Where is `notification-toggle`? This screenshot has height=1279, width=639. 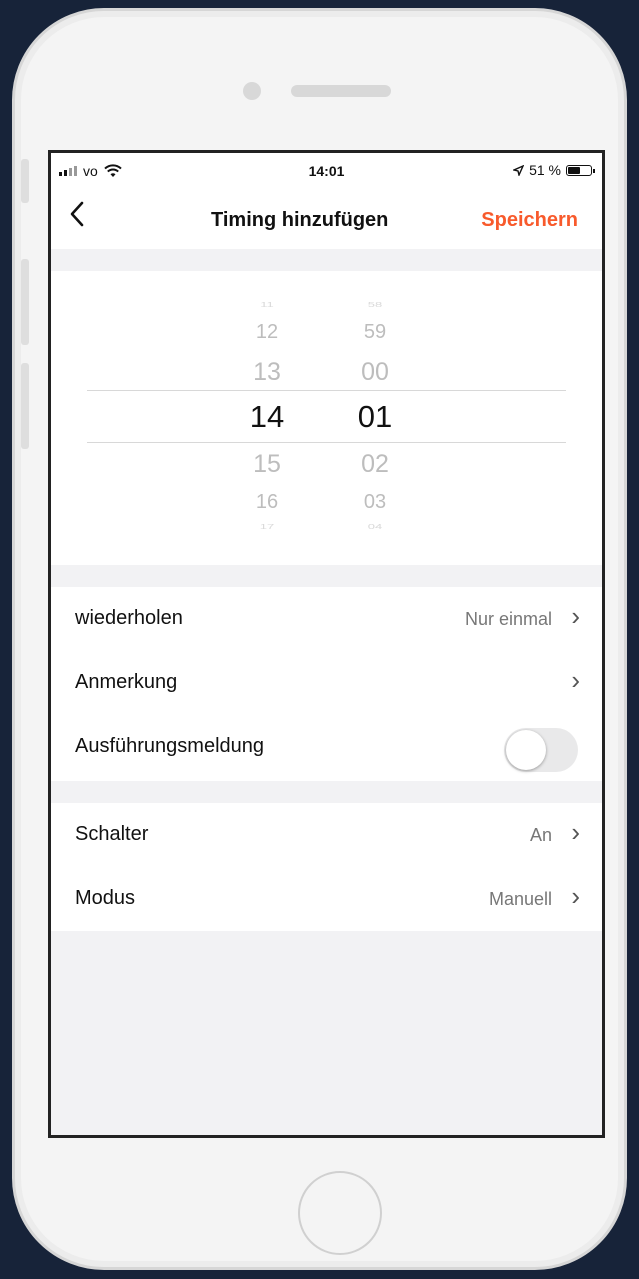 notification-toggle is located at coordinates (541, 750).